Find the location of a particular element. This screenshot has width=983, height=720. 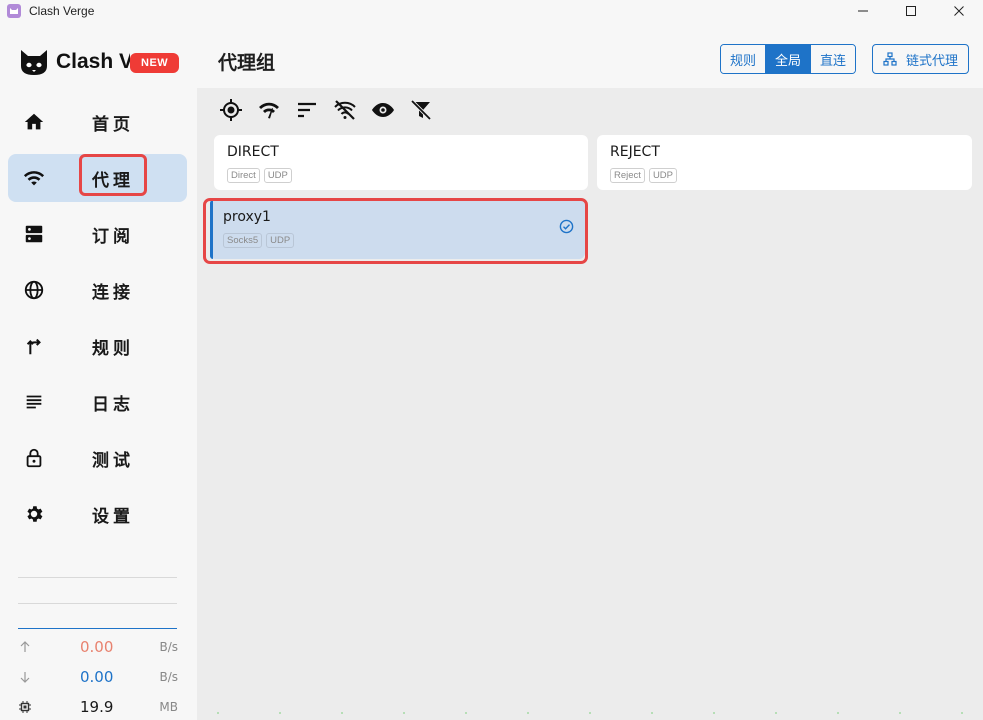

download-row: 0.00 B/s is located at coordinates (98, 677).